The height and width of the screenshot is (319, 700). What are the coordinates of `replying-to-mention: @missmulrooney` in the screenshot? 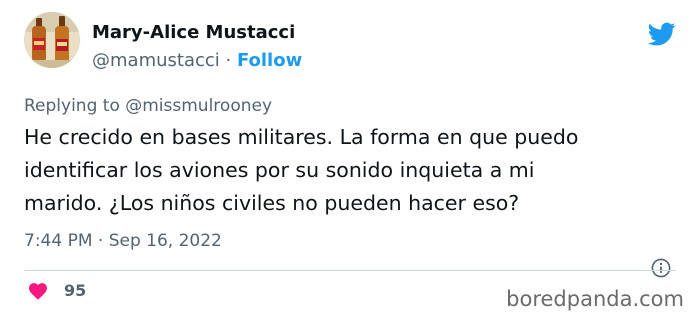 It's located at (198, 106).